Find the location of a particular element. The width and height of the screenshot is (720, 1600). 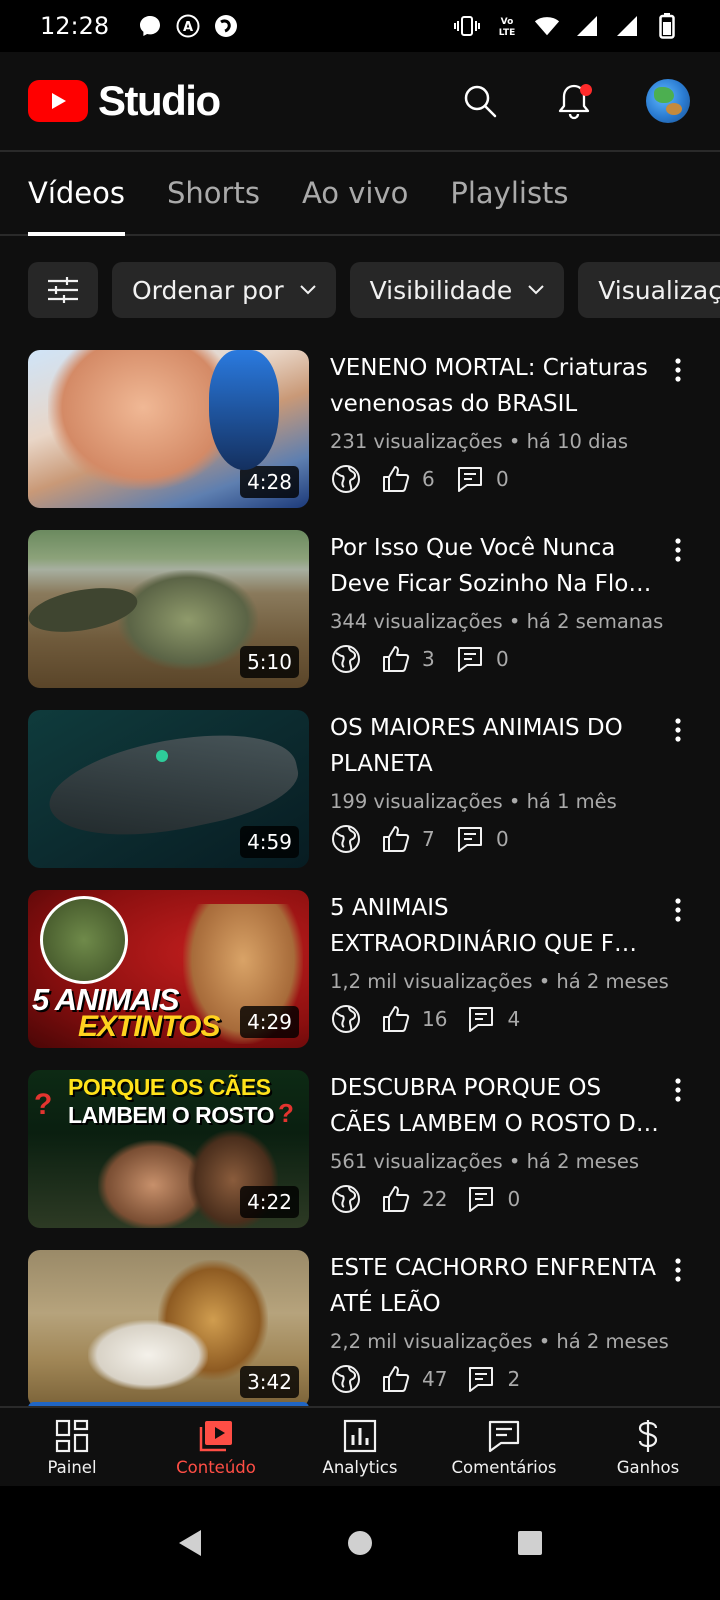

system-home-button is located at coordinates (360, 1543).